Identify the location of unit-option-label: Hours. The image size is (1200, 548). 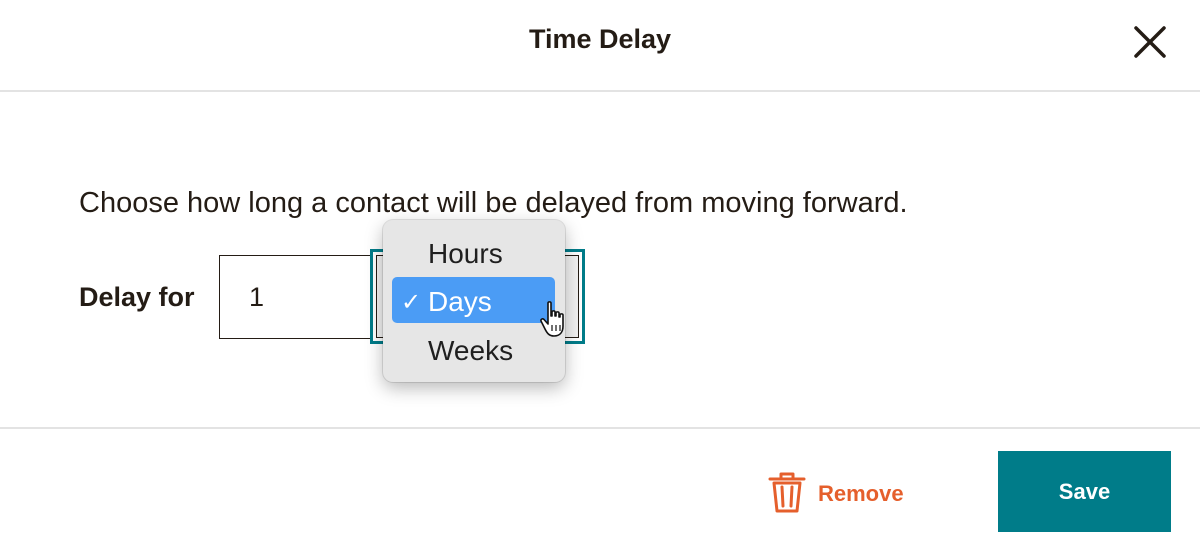
(465, 253).